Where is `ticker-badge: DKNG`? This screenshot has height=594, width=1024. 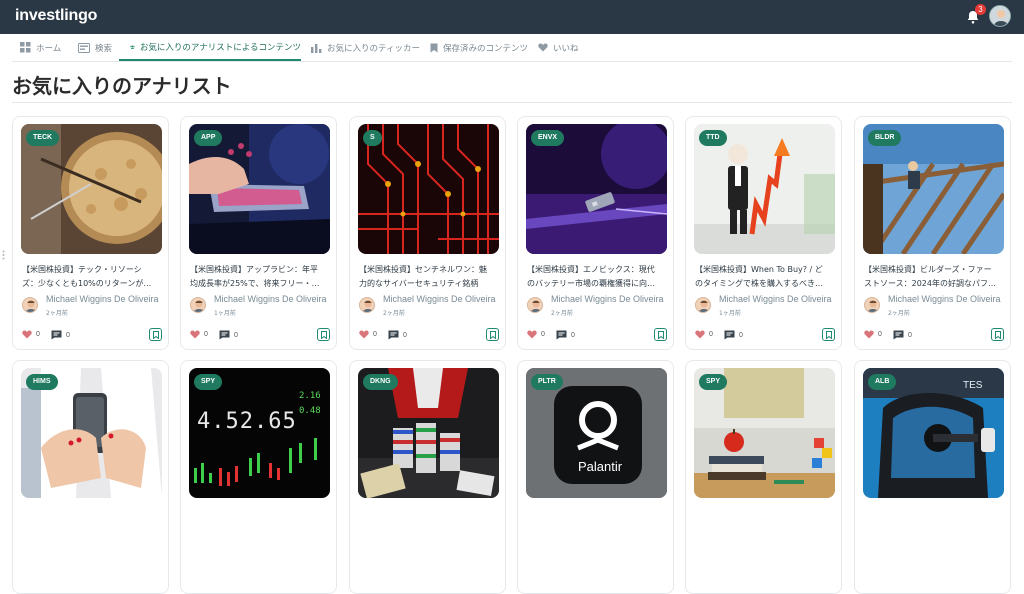 ticker-badge: DKNG is located at coordinates (380, 382).